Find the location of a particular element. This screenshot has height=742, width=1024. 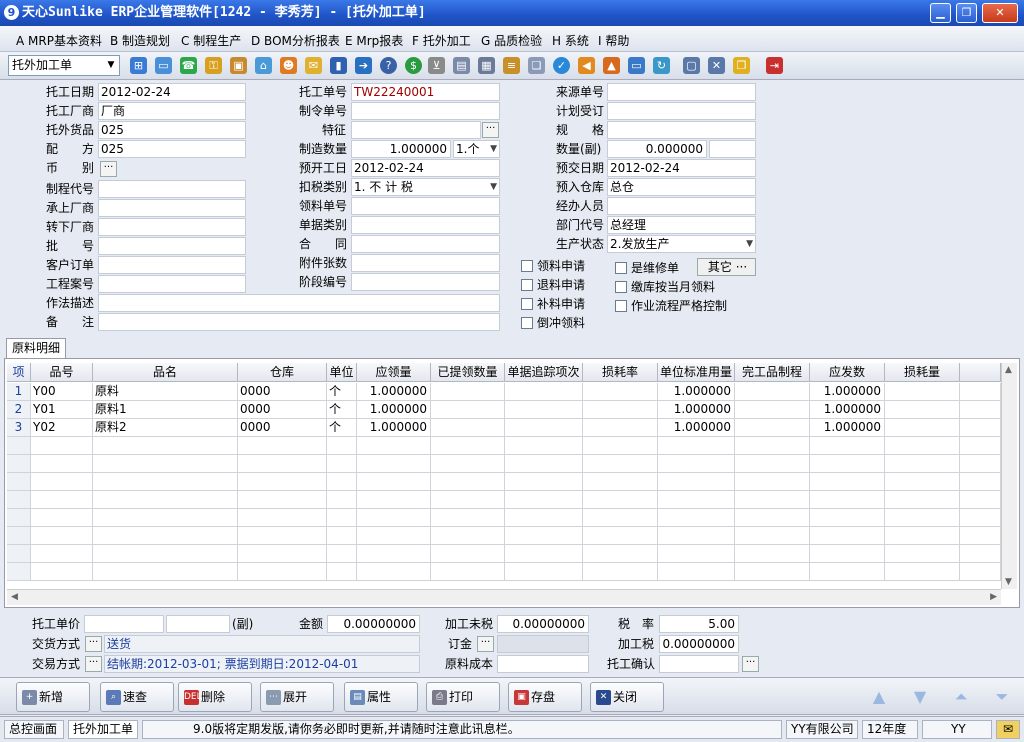

shuliang-fu-unit-field is located at coordinates (732, 149).